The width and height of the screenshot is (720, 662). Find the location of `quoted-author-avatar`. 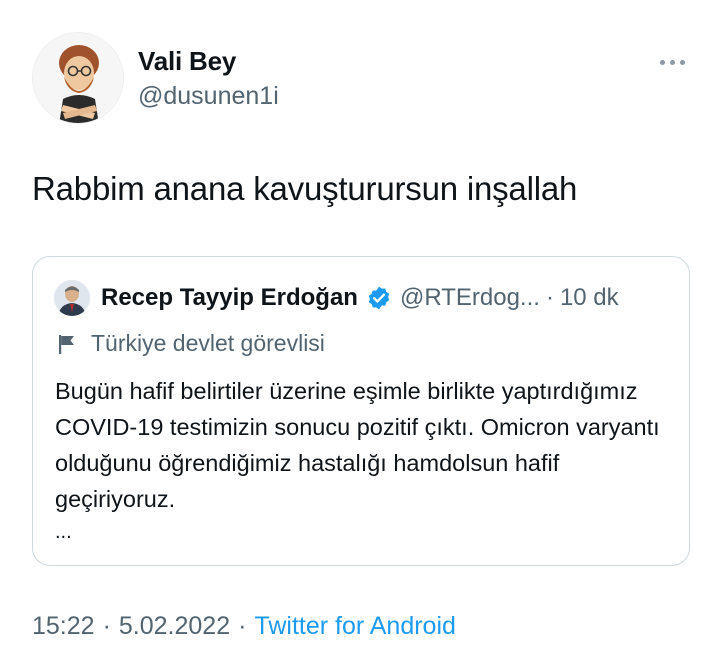

quoted-author-avatar is located at coordinates (72, 298).